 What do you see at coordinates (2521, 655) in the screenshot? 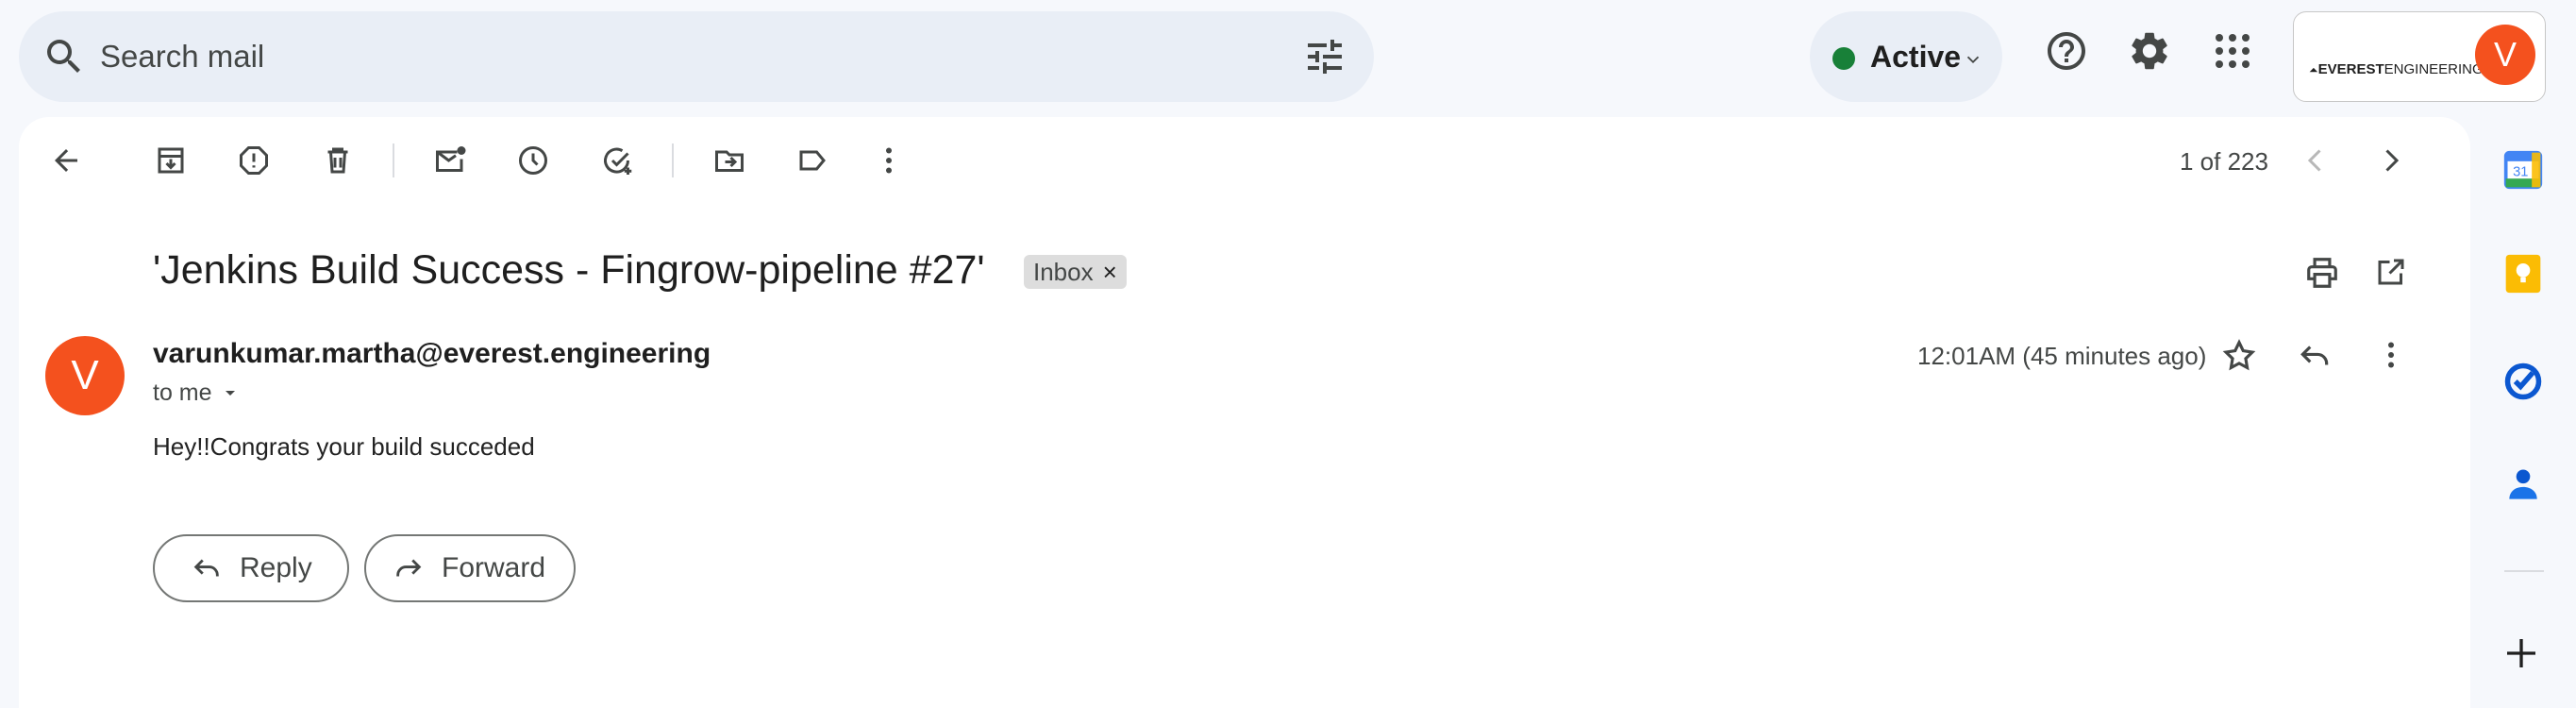
I see `add-icon` at bounding box center [2521, 655].